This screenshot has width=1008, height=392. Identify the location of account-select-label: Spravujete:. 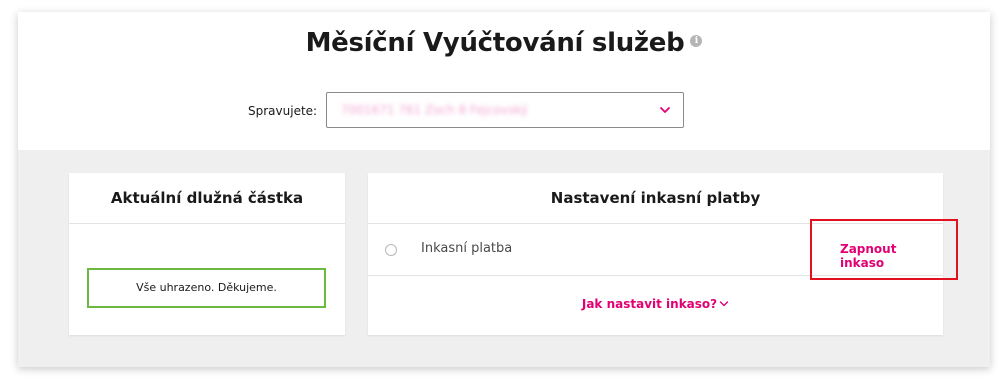
(283, 111).